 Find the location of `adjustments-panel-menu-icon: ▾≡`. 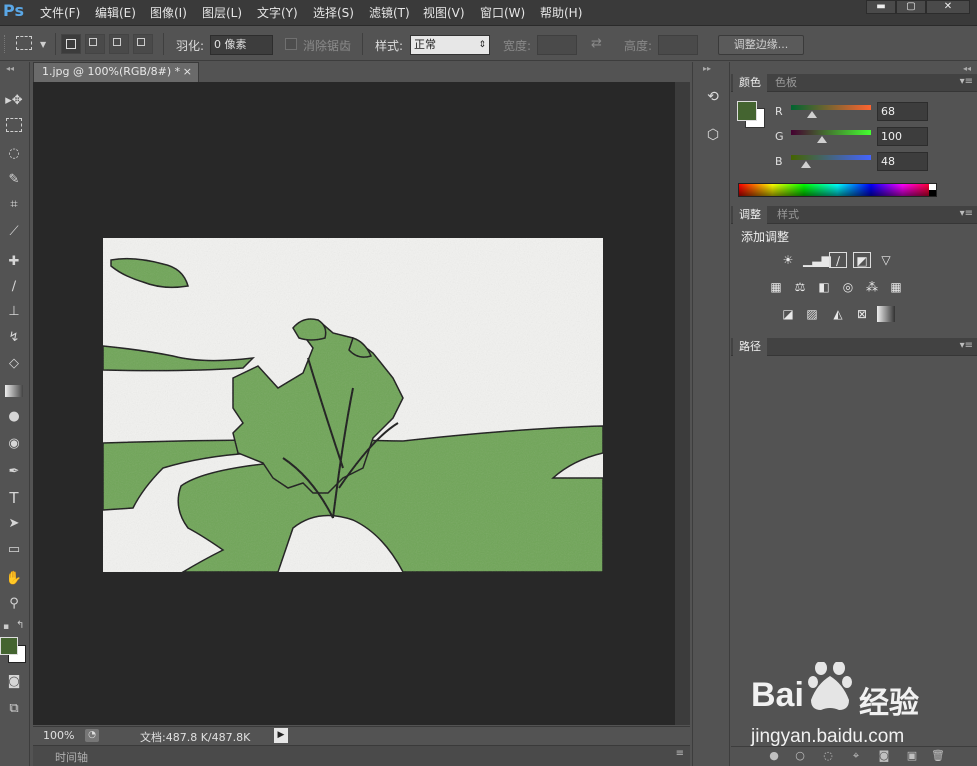

adjustments-panel-menu-icon: ▾≡ is located at coordinates (966, 213).